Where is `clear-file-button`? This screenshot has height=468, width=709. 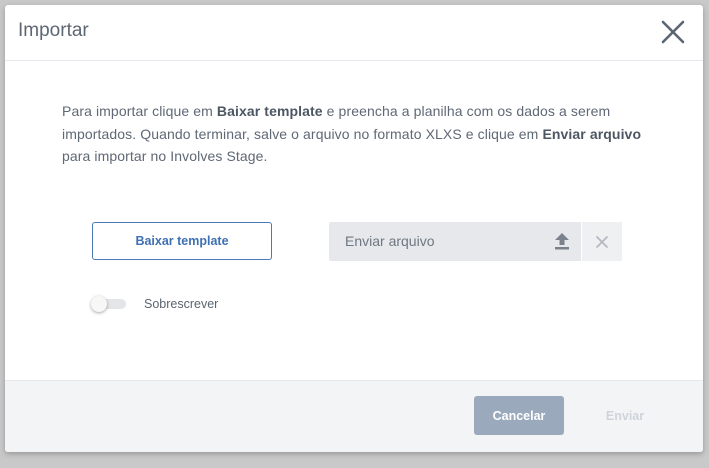
clear-file-button is located at coordinates (602, 241).